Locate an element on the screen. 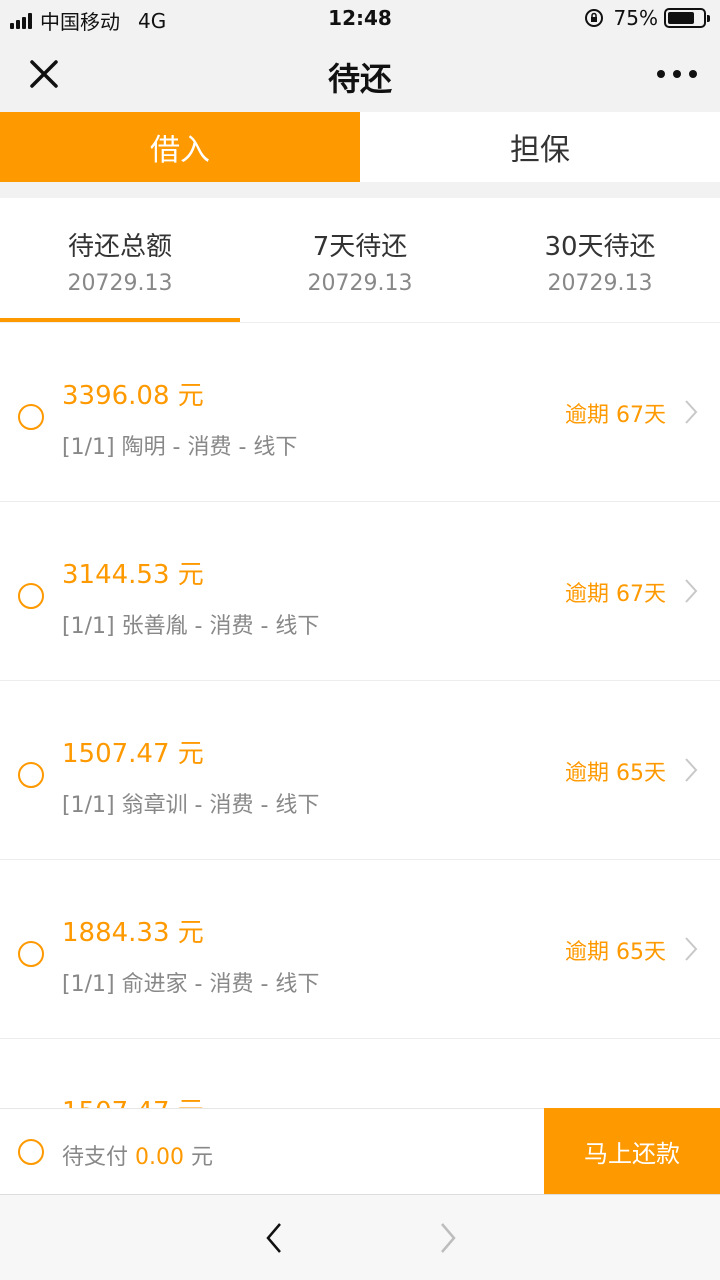 Image resolution: width=720 pixels, height=1280 pixels. segment-tabs: 借入 担保 is located at coordinates (360, 147).